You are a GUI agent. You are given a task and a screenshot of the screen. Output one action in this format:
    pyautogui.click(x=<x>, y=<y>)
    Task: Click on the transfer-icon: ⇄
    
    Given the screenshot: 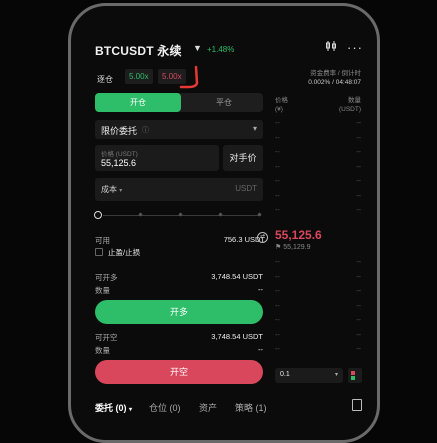 What is the action you would take?
    pyautogui.click(x=262, y=237)
    